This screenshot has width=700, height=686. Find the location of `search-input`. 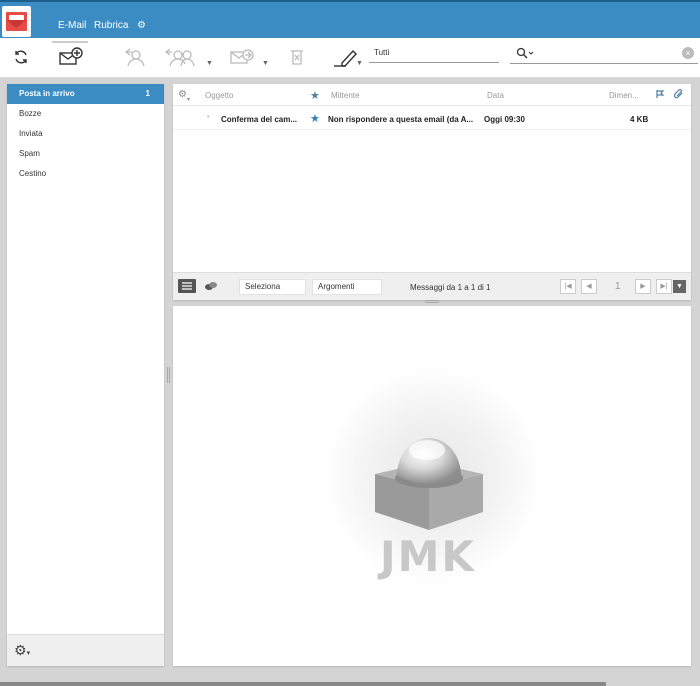

search-input is located at coordinates (608, 53).